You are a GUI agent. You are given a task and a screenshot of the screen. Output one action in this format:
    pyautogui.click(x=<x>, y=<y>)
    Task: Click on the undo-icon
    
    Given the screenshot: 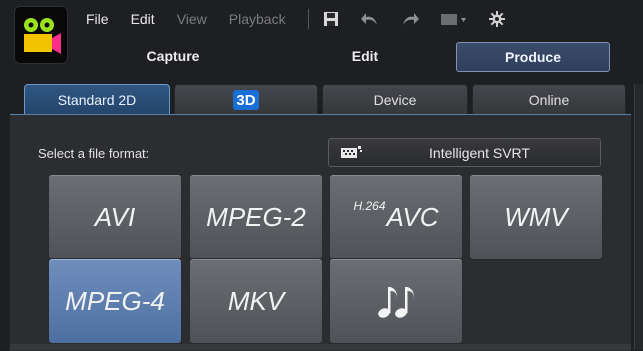 What is the action you would take?
    pyautogui.click(x=369, y=19)
    